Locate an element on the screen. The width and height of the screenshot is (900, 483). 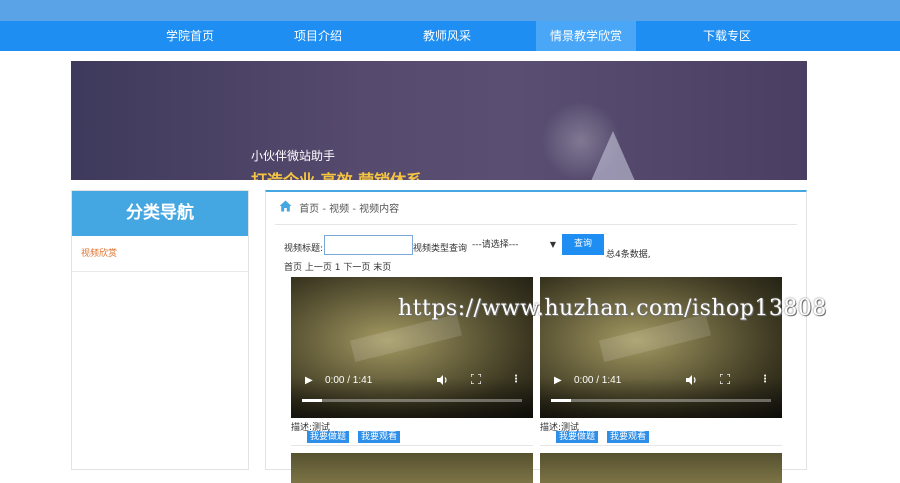
pager-prev: 上一页 is located at coordinates (318, 268).